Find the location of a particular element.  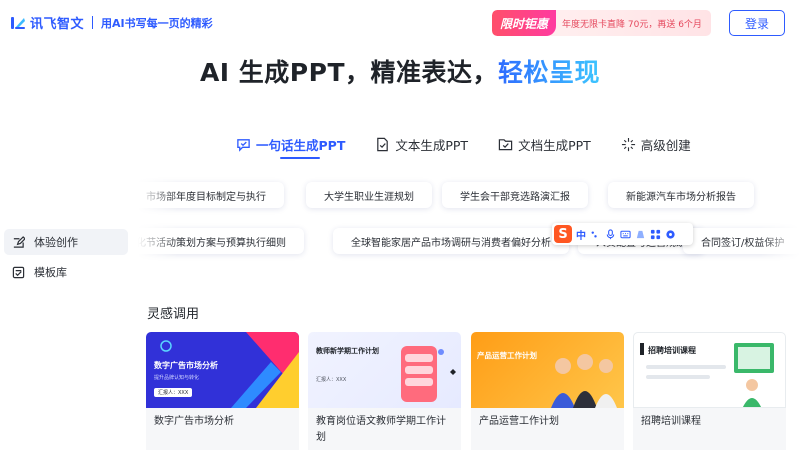

template-card: 产品运营工作计划 产品运营工作计划 is located at coordinates (547, 391).